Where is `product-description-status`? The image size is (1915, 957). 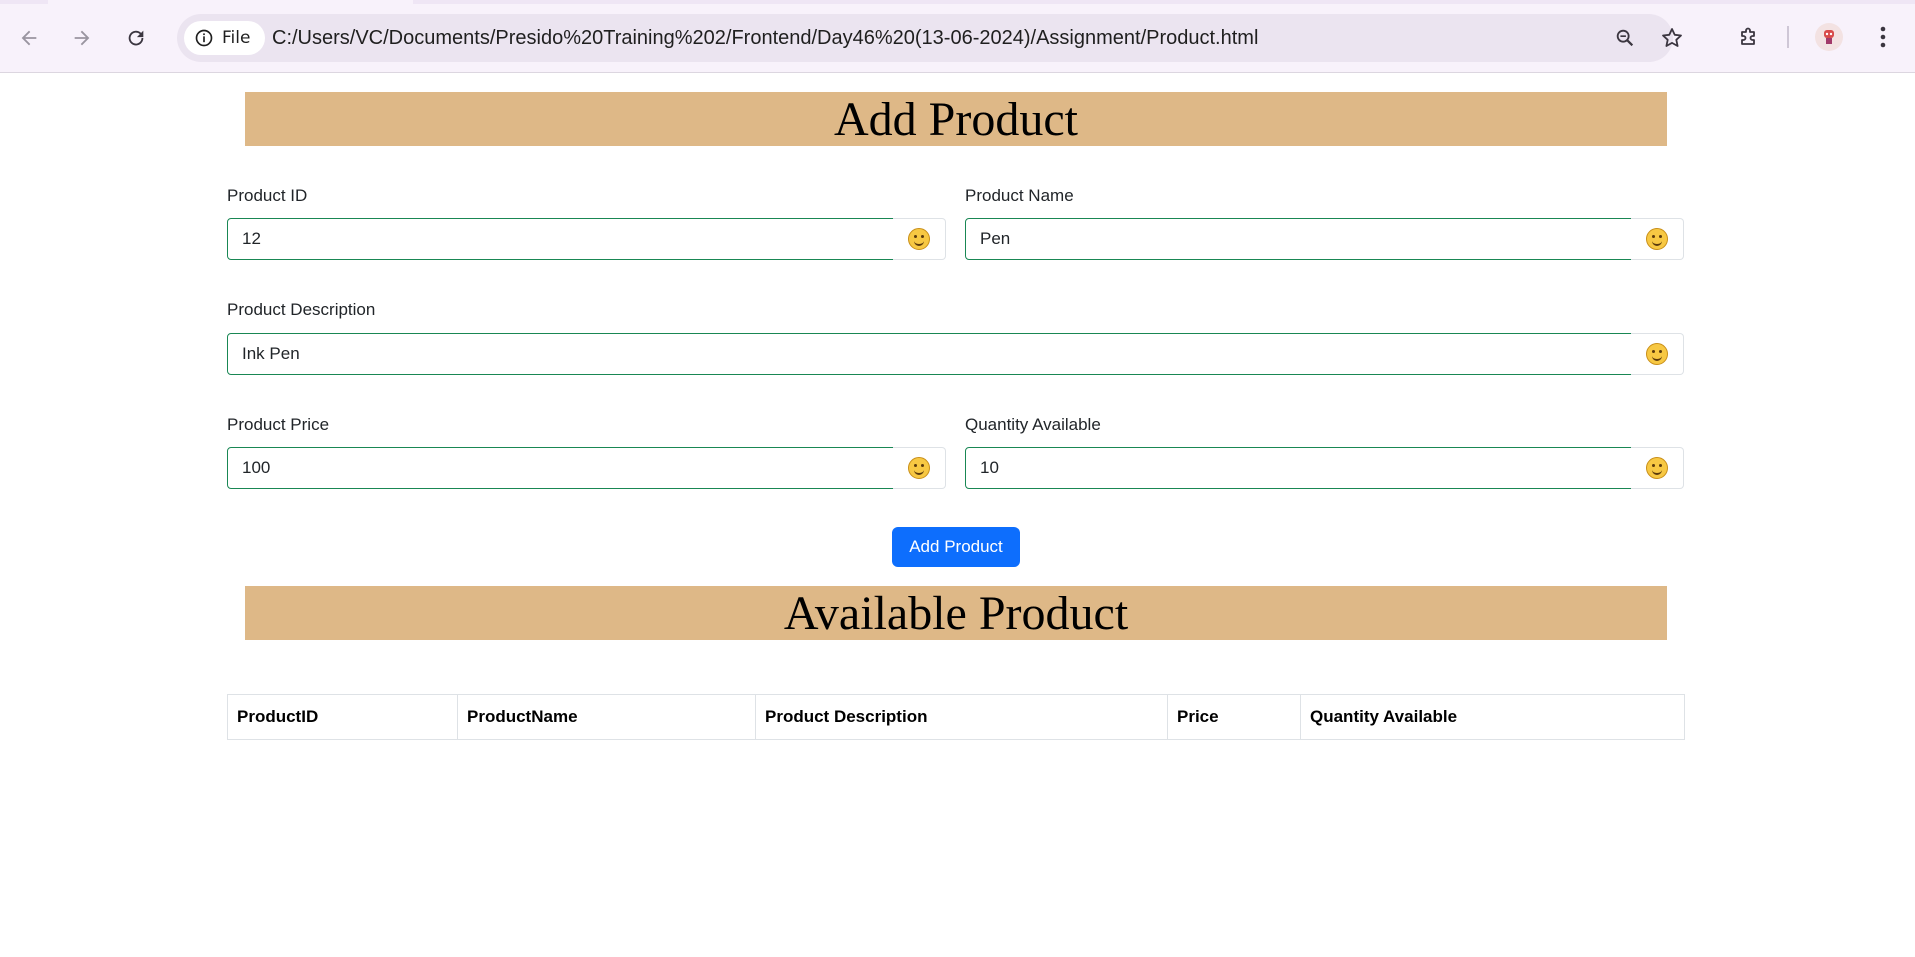 product-description-status is located at coordinates (1657, 354).